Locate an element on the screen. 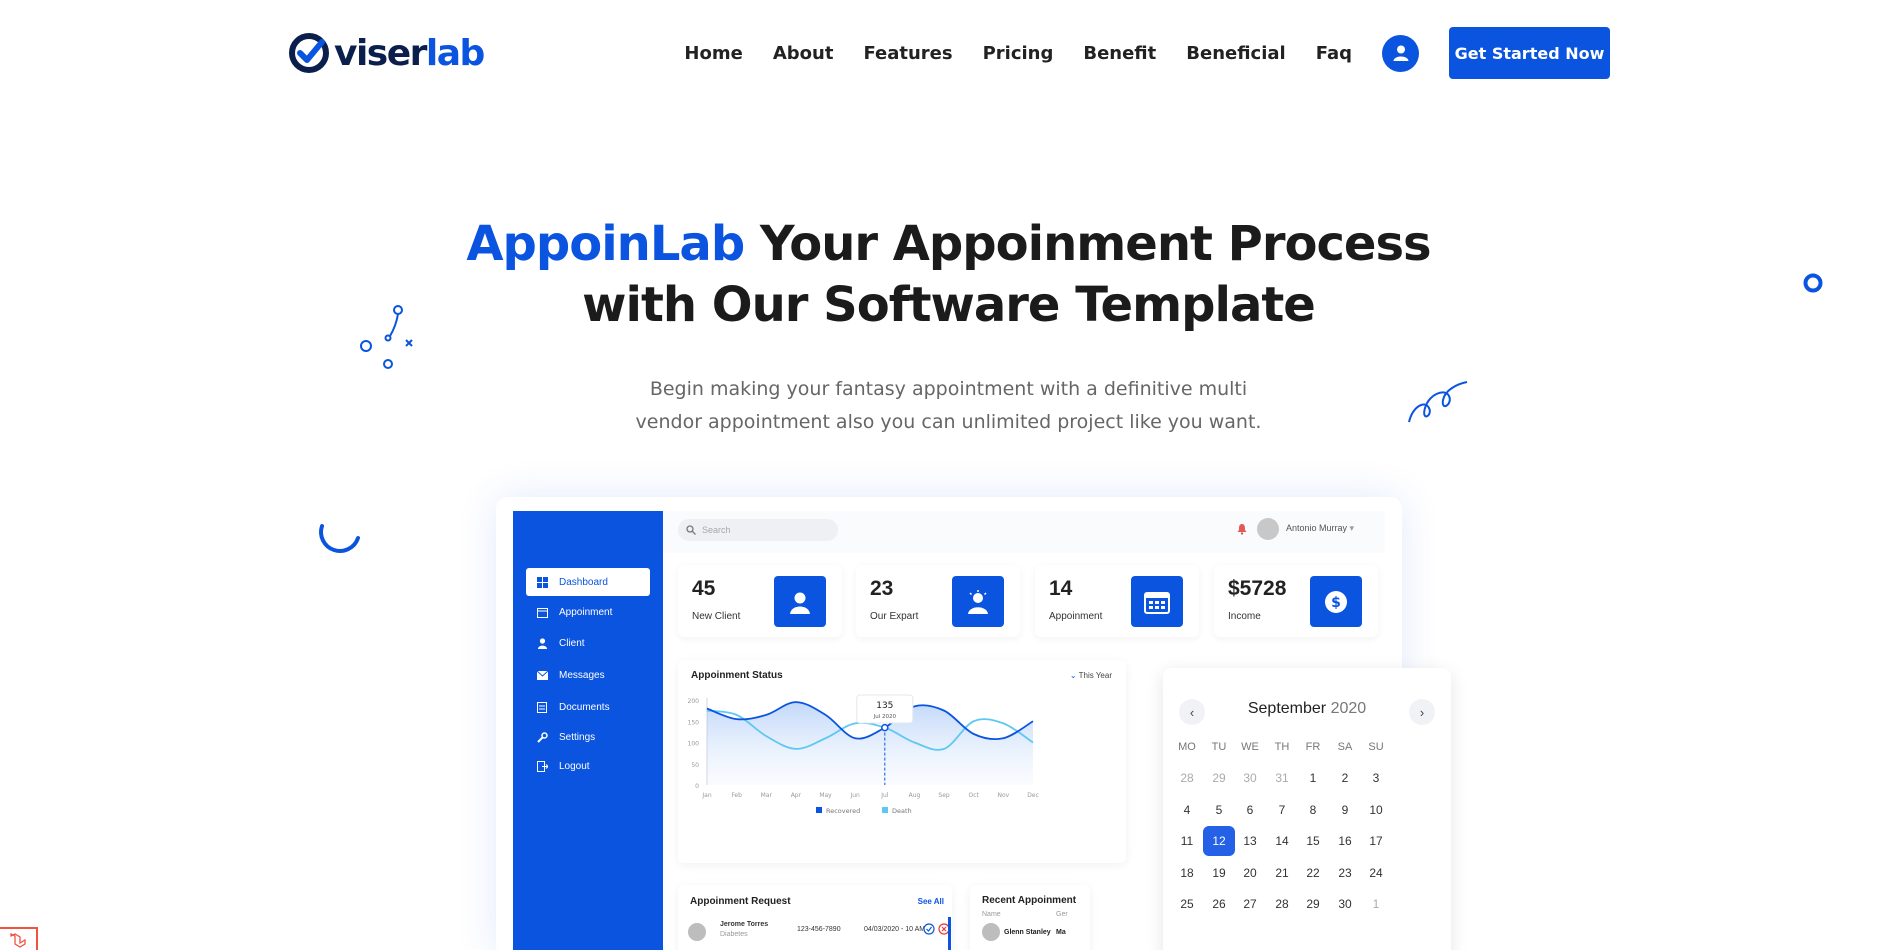 This screenshot has width=1897, height=950. calendar-day: 7 is located at coordinates (1282, 810).